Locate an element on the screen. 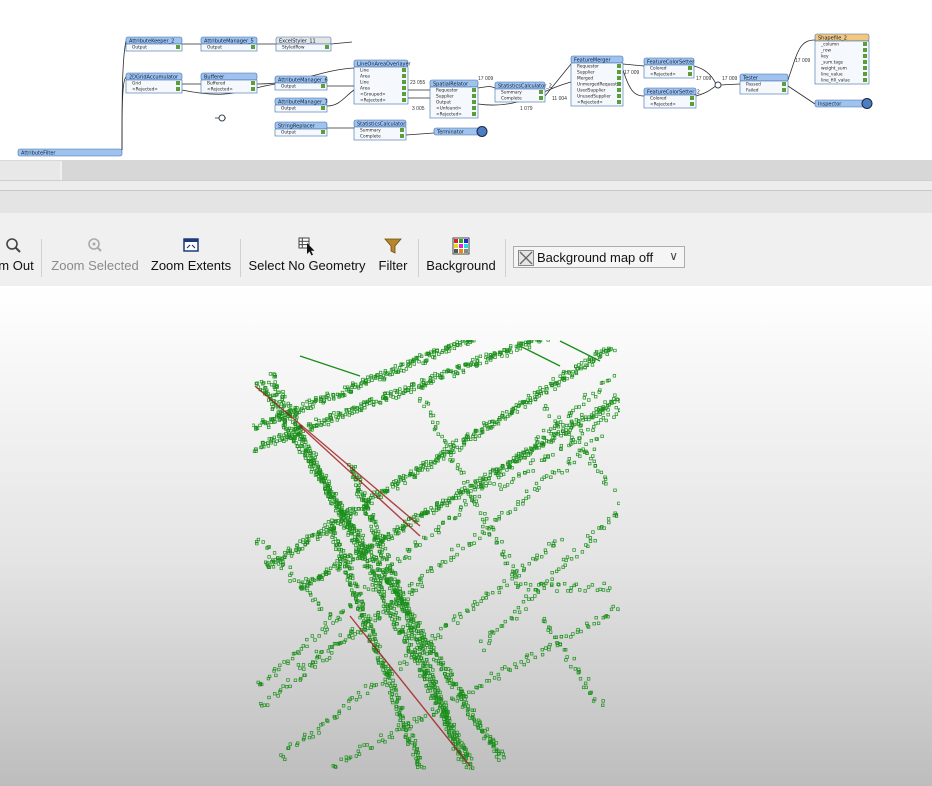 The height and width of the screenshot is (786, 932). feature-count-label: 1 079 is located at coordinates (526, 109).